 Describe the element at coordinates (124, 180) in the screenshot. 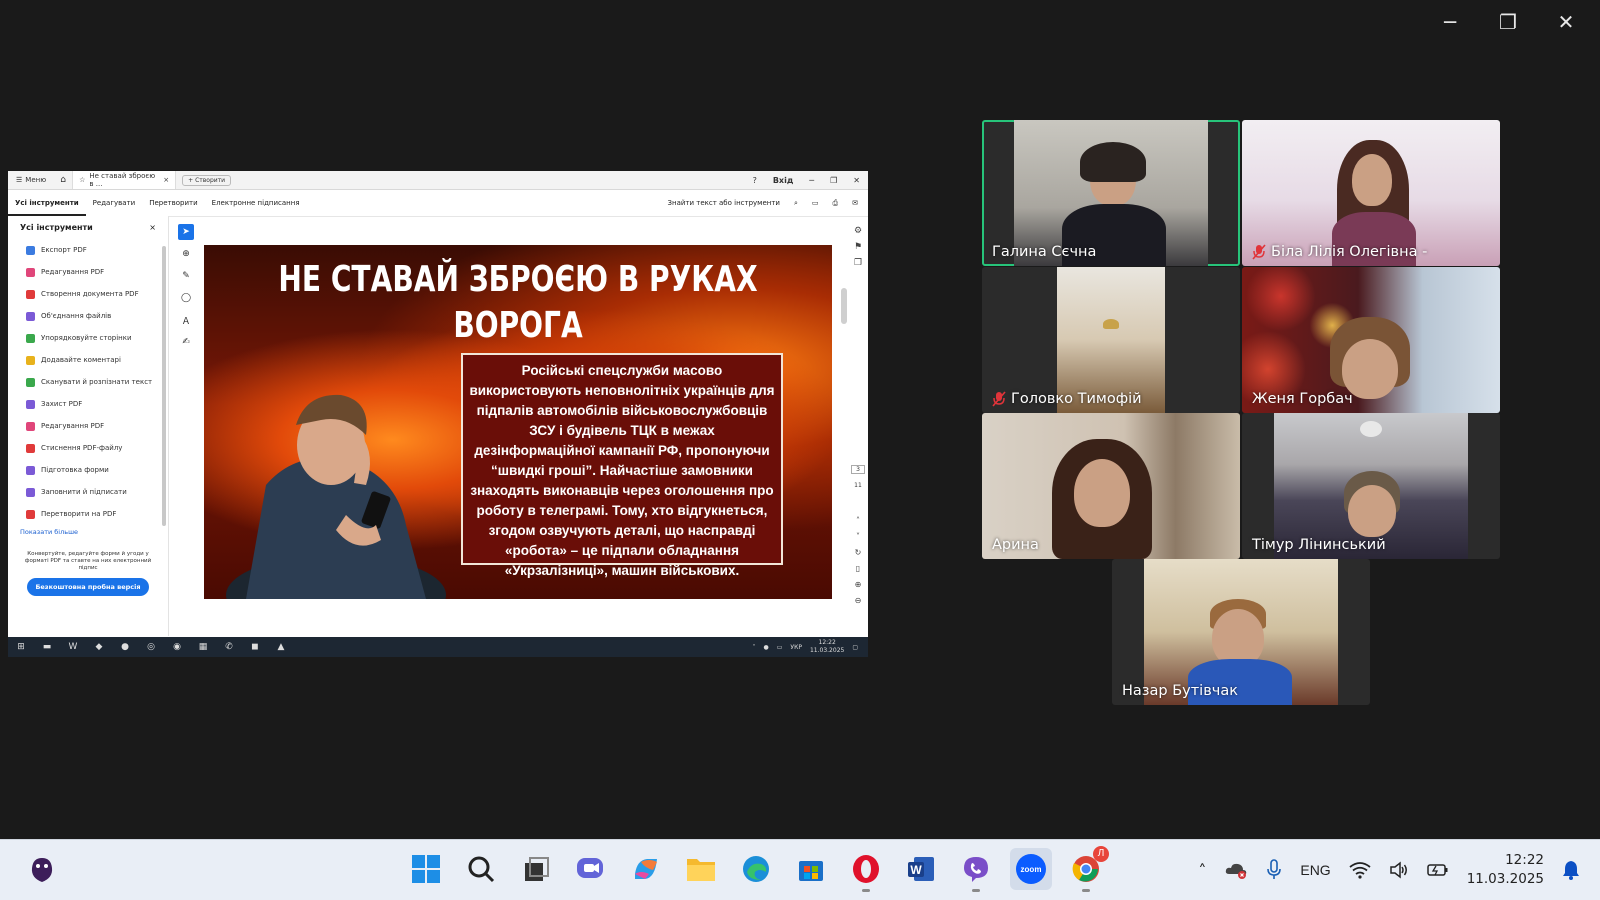

I see `document-tab: ☆ Не ставай зброєю в ... ×` at that location.